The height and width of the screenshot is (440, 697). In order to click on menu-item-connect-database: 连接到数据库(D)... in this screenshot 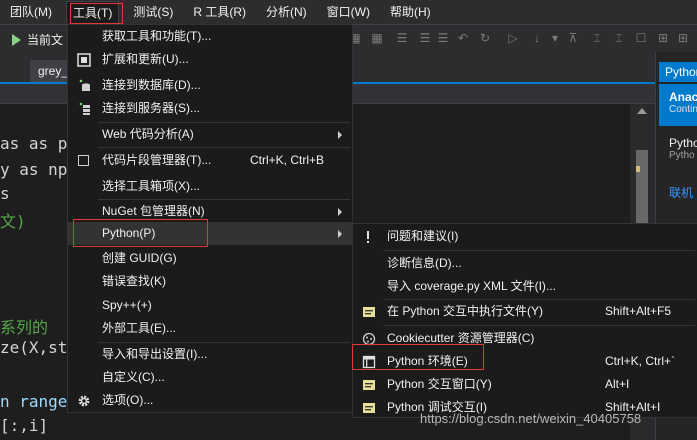, I will do `click(210, 85)`.